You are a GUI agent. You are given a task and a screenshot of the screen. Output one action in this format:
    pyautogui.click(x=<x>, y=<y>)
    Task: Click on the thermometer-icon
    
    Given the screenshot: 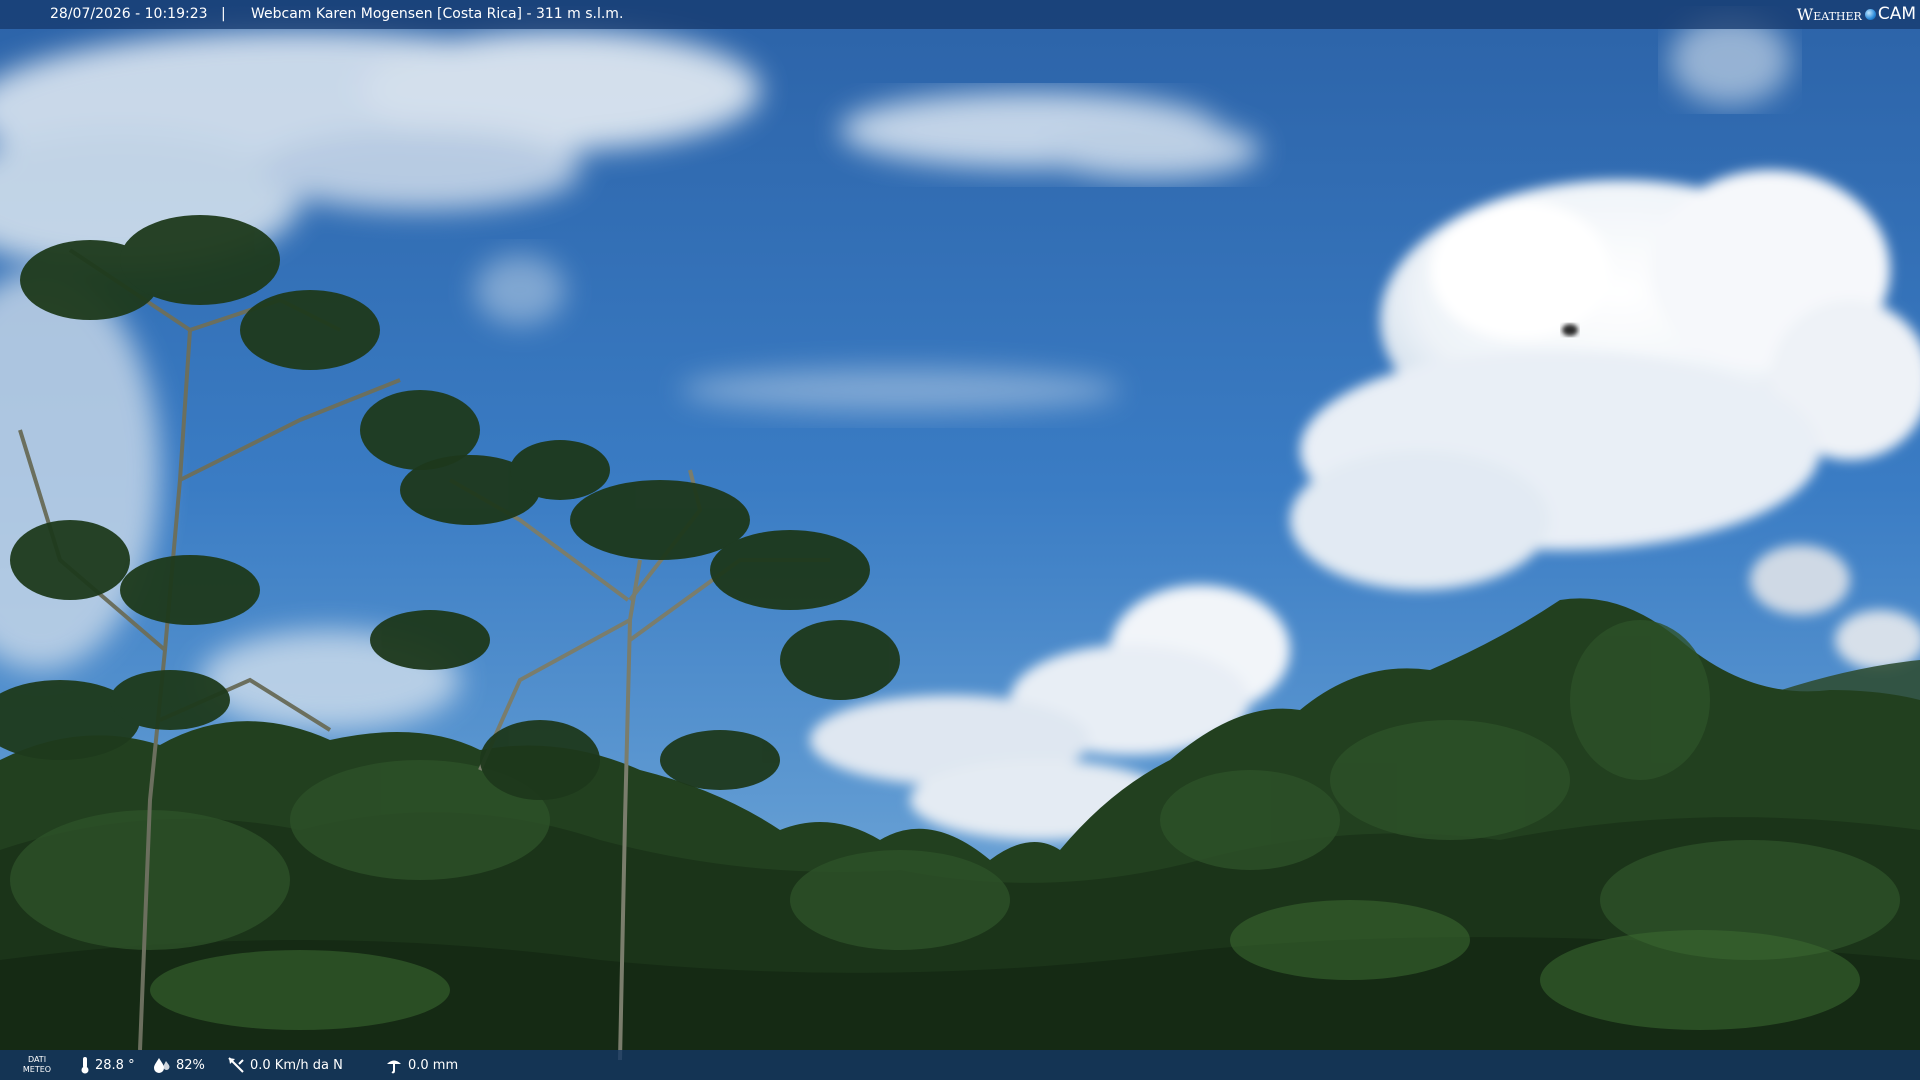 What is the action you would take?
    pyautogui.click(x=85, y=1065)
    